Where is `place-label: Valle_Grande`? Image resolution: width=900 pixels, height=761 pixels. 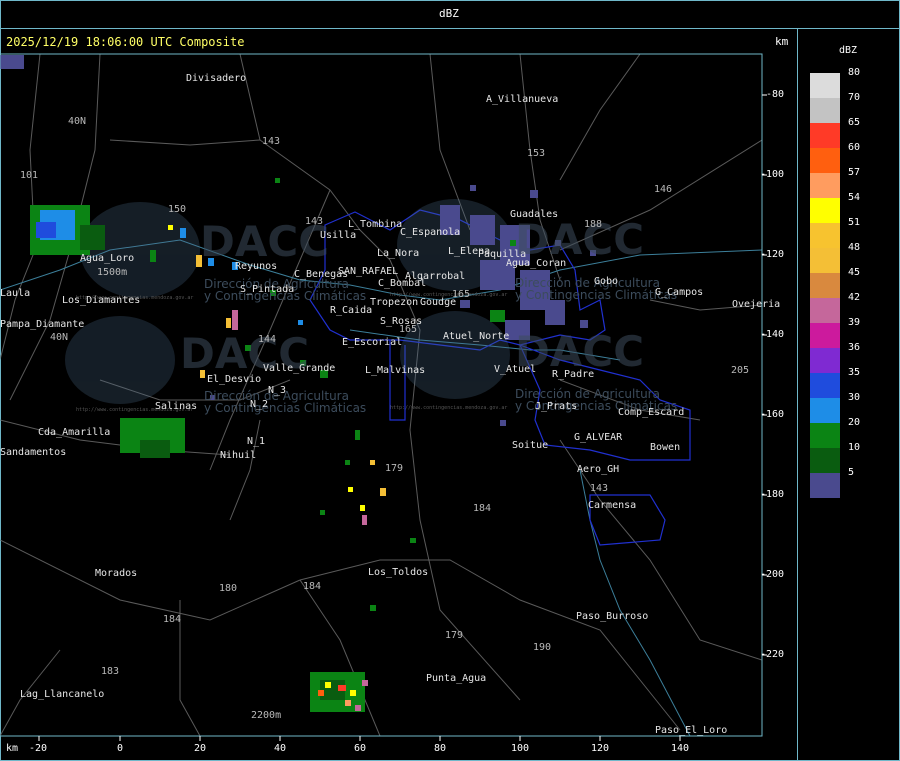 place-label: Valle_Grande is located at coordinates (299, 368).